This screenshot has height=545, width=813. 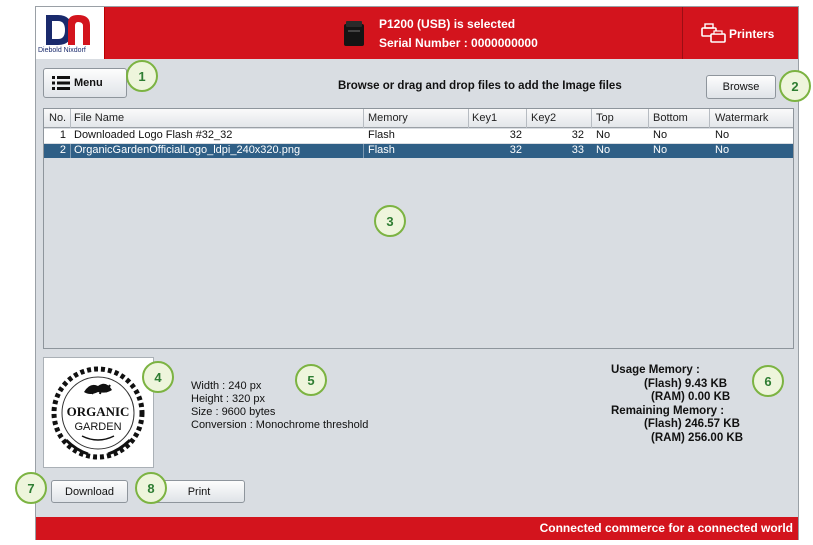 What do you see at coordinates (691, 397) in the screenshot?
I see `usage-ram: (RAM) 0.00 KB` at bounding box center [691, 397].